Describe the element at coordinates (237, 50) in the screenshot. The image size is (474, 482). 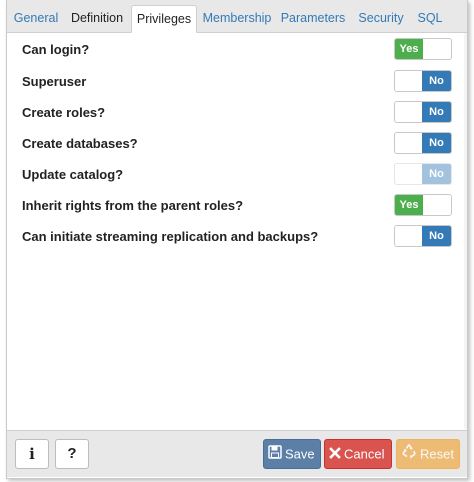
I see `privilege-row-can-login: Can login? Yes` at that location.